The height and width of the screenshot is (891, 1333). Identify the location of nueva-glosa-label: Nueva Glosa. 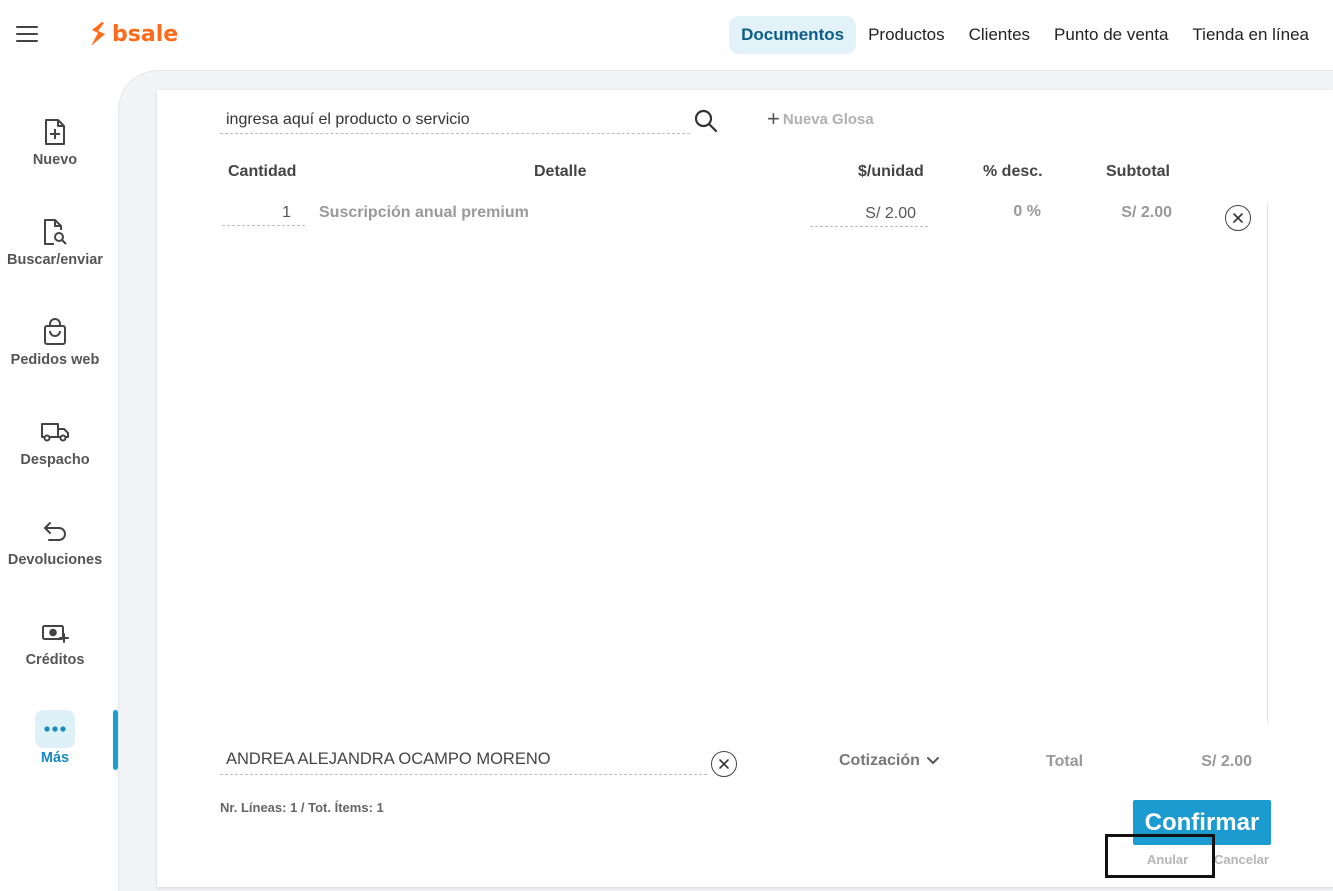
(828, 119).